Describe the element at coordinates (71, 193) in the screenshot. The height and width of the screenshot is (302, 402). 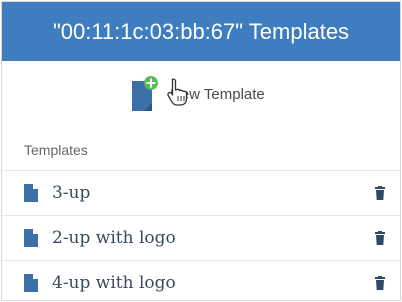
I see `template-name: 3-up` at that location.